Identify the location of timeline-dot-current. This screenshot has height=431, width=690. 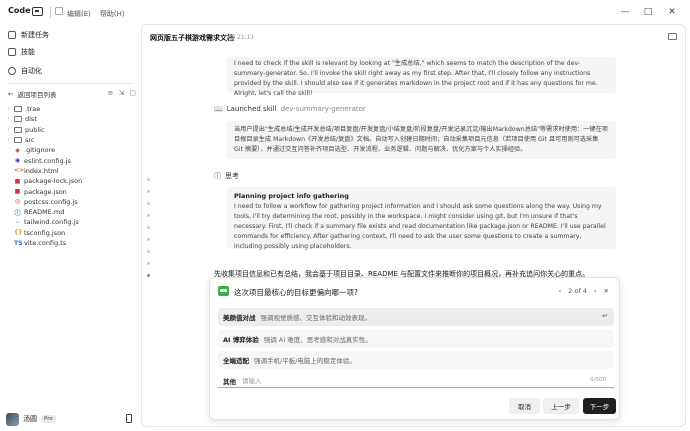
(148, 275).